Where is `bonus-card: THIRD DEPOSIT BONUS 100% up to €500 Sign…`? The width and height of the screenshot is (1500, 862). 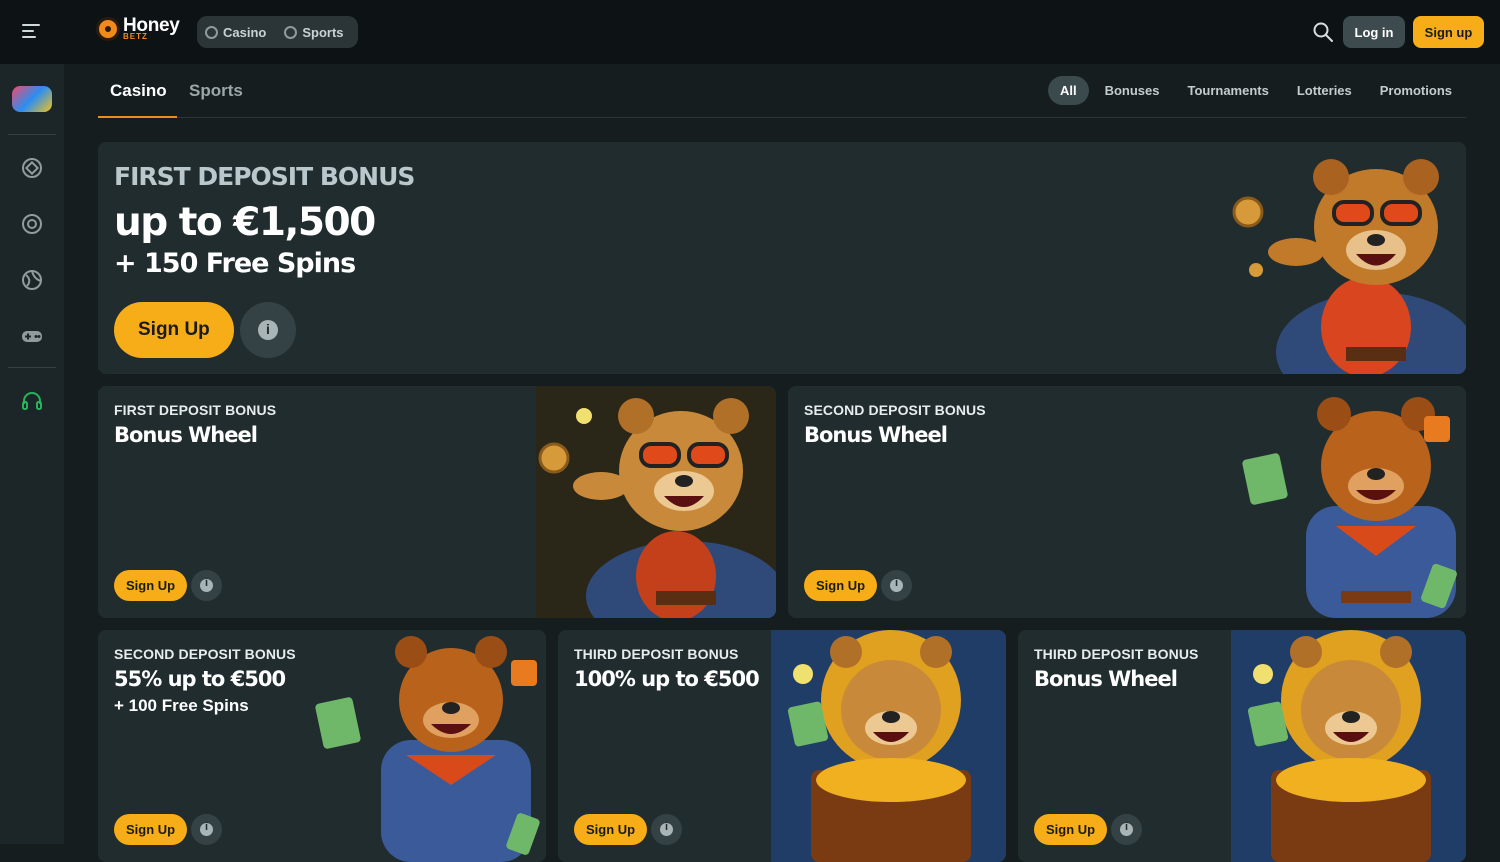
bonus-card: THIRD DEPOSIT BONUS 100% up to €500 Sign… is located at coordinates (782, 746).